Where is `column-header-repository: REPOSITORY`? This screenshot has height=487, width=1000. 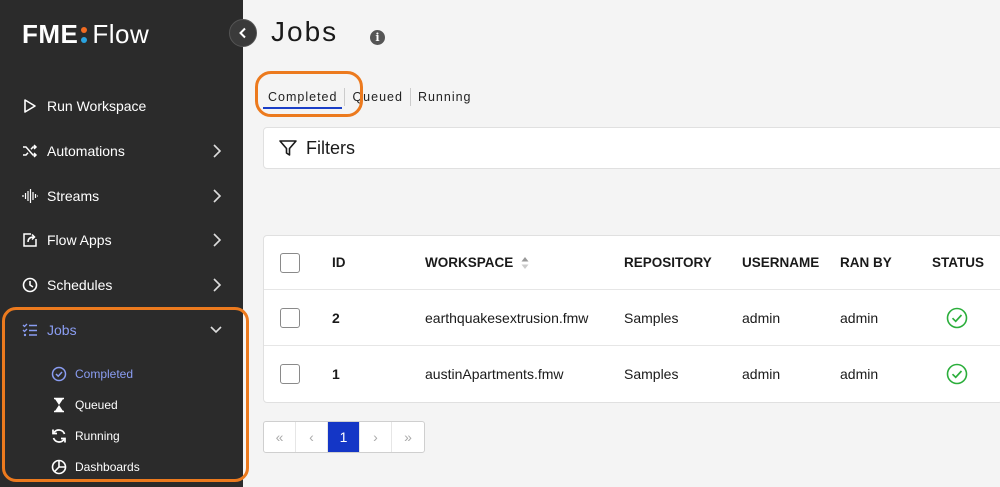
column-header-repository: REPOSITORY is located at coordinates (668, 262).